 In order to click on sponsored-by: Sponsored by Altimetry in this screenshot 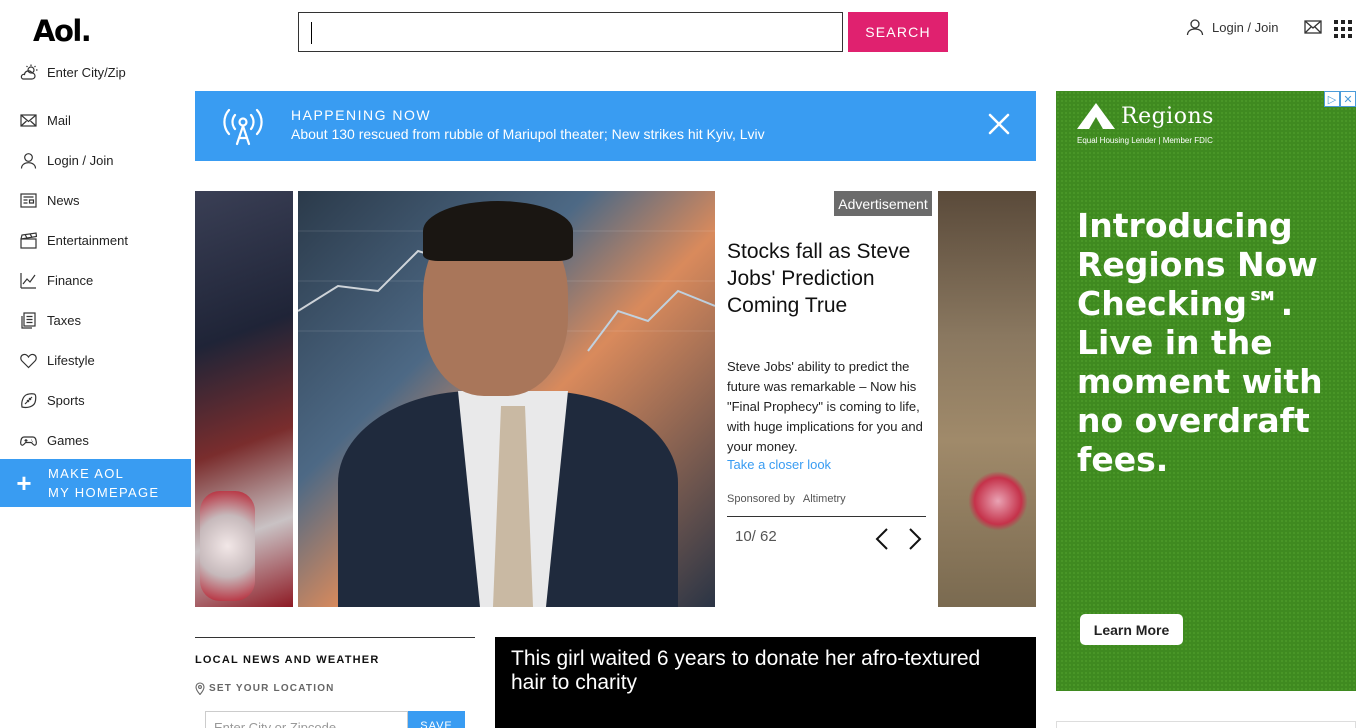, I will do `click(786, 499)`.